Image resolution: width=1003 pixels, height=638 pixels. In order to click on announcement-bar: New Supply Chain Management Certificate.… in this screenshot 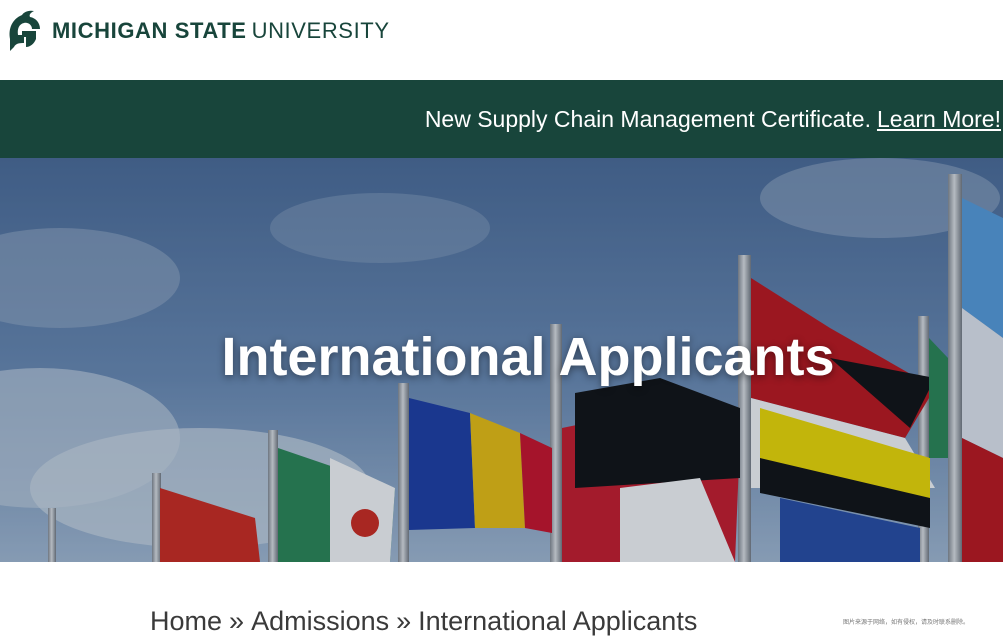, I will do `click(501, 119)`.